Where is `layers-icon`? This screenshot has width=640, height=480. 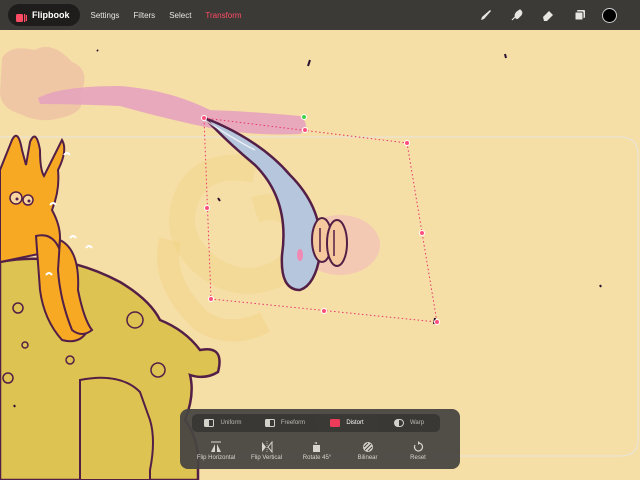 layers-icon is located at coordinates (580, 15).